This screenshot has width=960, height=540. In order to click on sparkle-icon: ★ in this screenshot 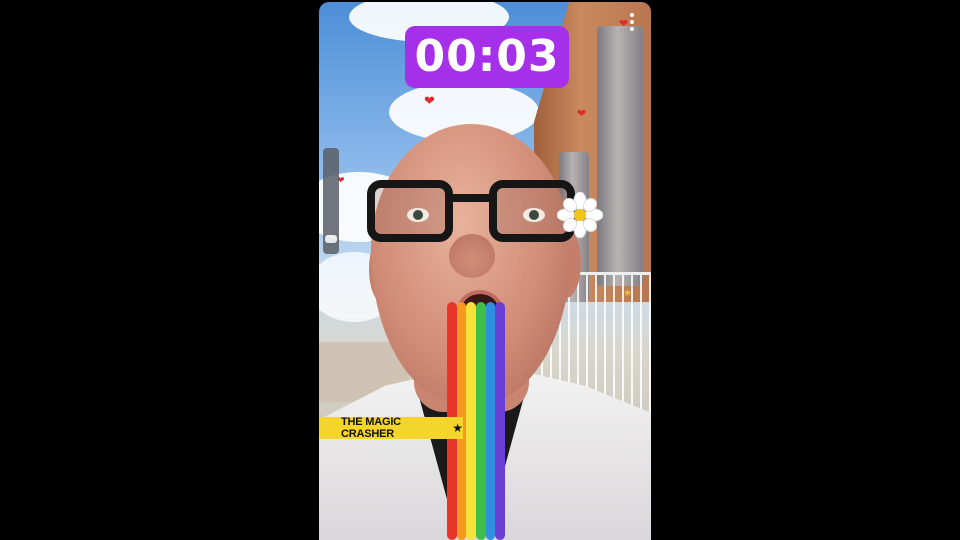, I will do `click(627, 293)`.